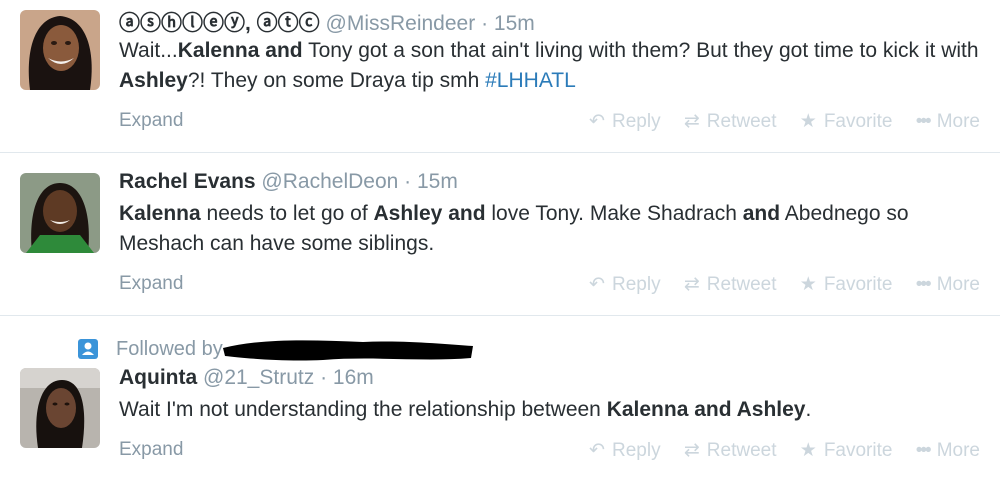 This screenshot has width=1000, height=481. What do you see at coordinates (808, 409) in the screenshot?
I see `text-segment: .` at bounding box center [808, 409].